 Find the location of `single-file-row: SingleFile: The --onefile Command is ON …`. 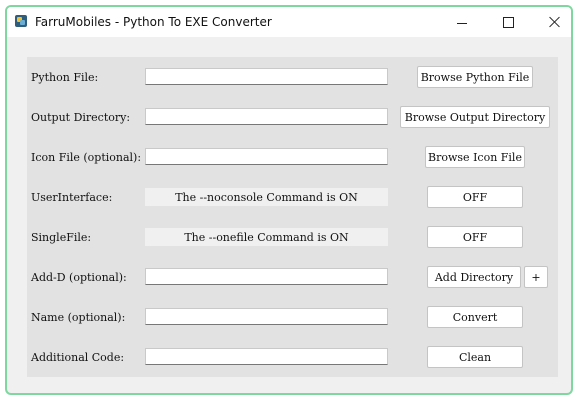

single-file-row: SingleFile: The --onefile Command is ON … is located at coordinates (292, 239).